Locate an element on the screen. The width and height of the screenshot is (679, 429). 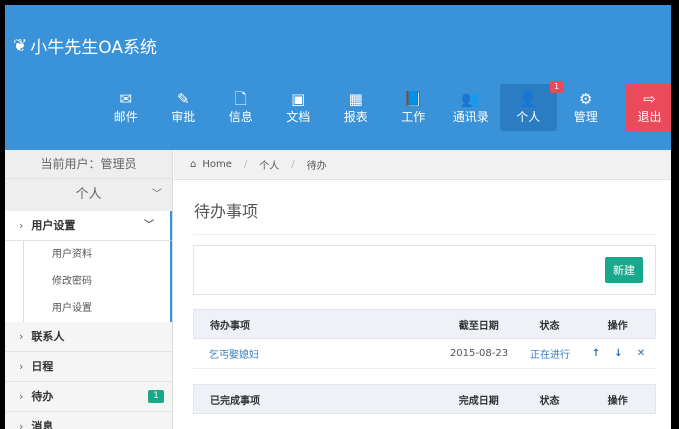
sidebar-item-user-settings: › 用户设置 ﹀ is located at coordinates (88, 226).